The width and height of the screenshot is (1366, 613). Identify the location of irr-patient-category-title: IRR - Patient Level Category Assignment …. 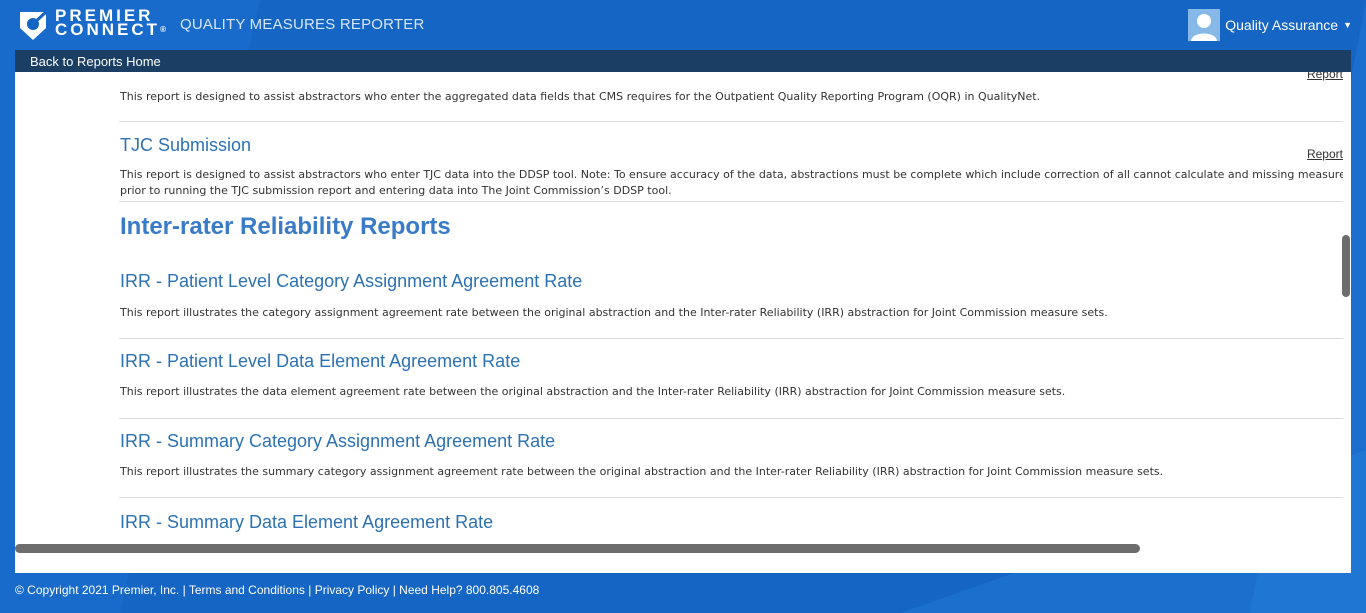
(351, 281).